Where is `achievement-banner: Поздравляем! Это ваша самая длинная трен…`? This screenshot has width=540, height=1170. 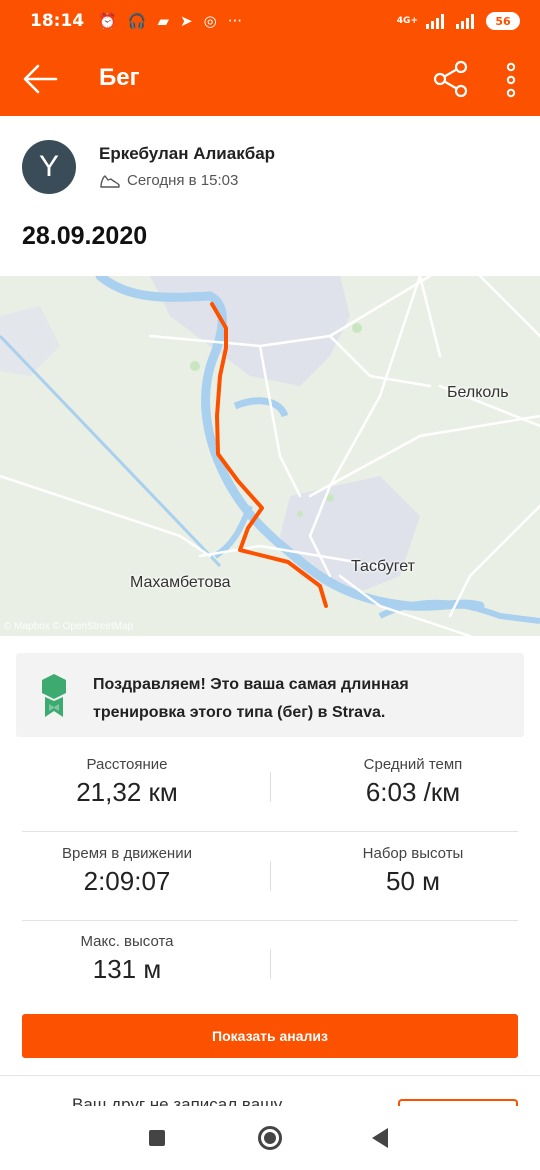 achievement-banner: Поздравляем! Это ваша самая длинная трен… is located at coordinates (270, 695).